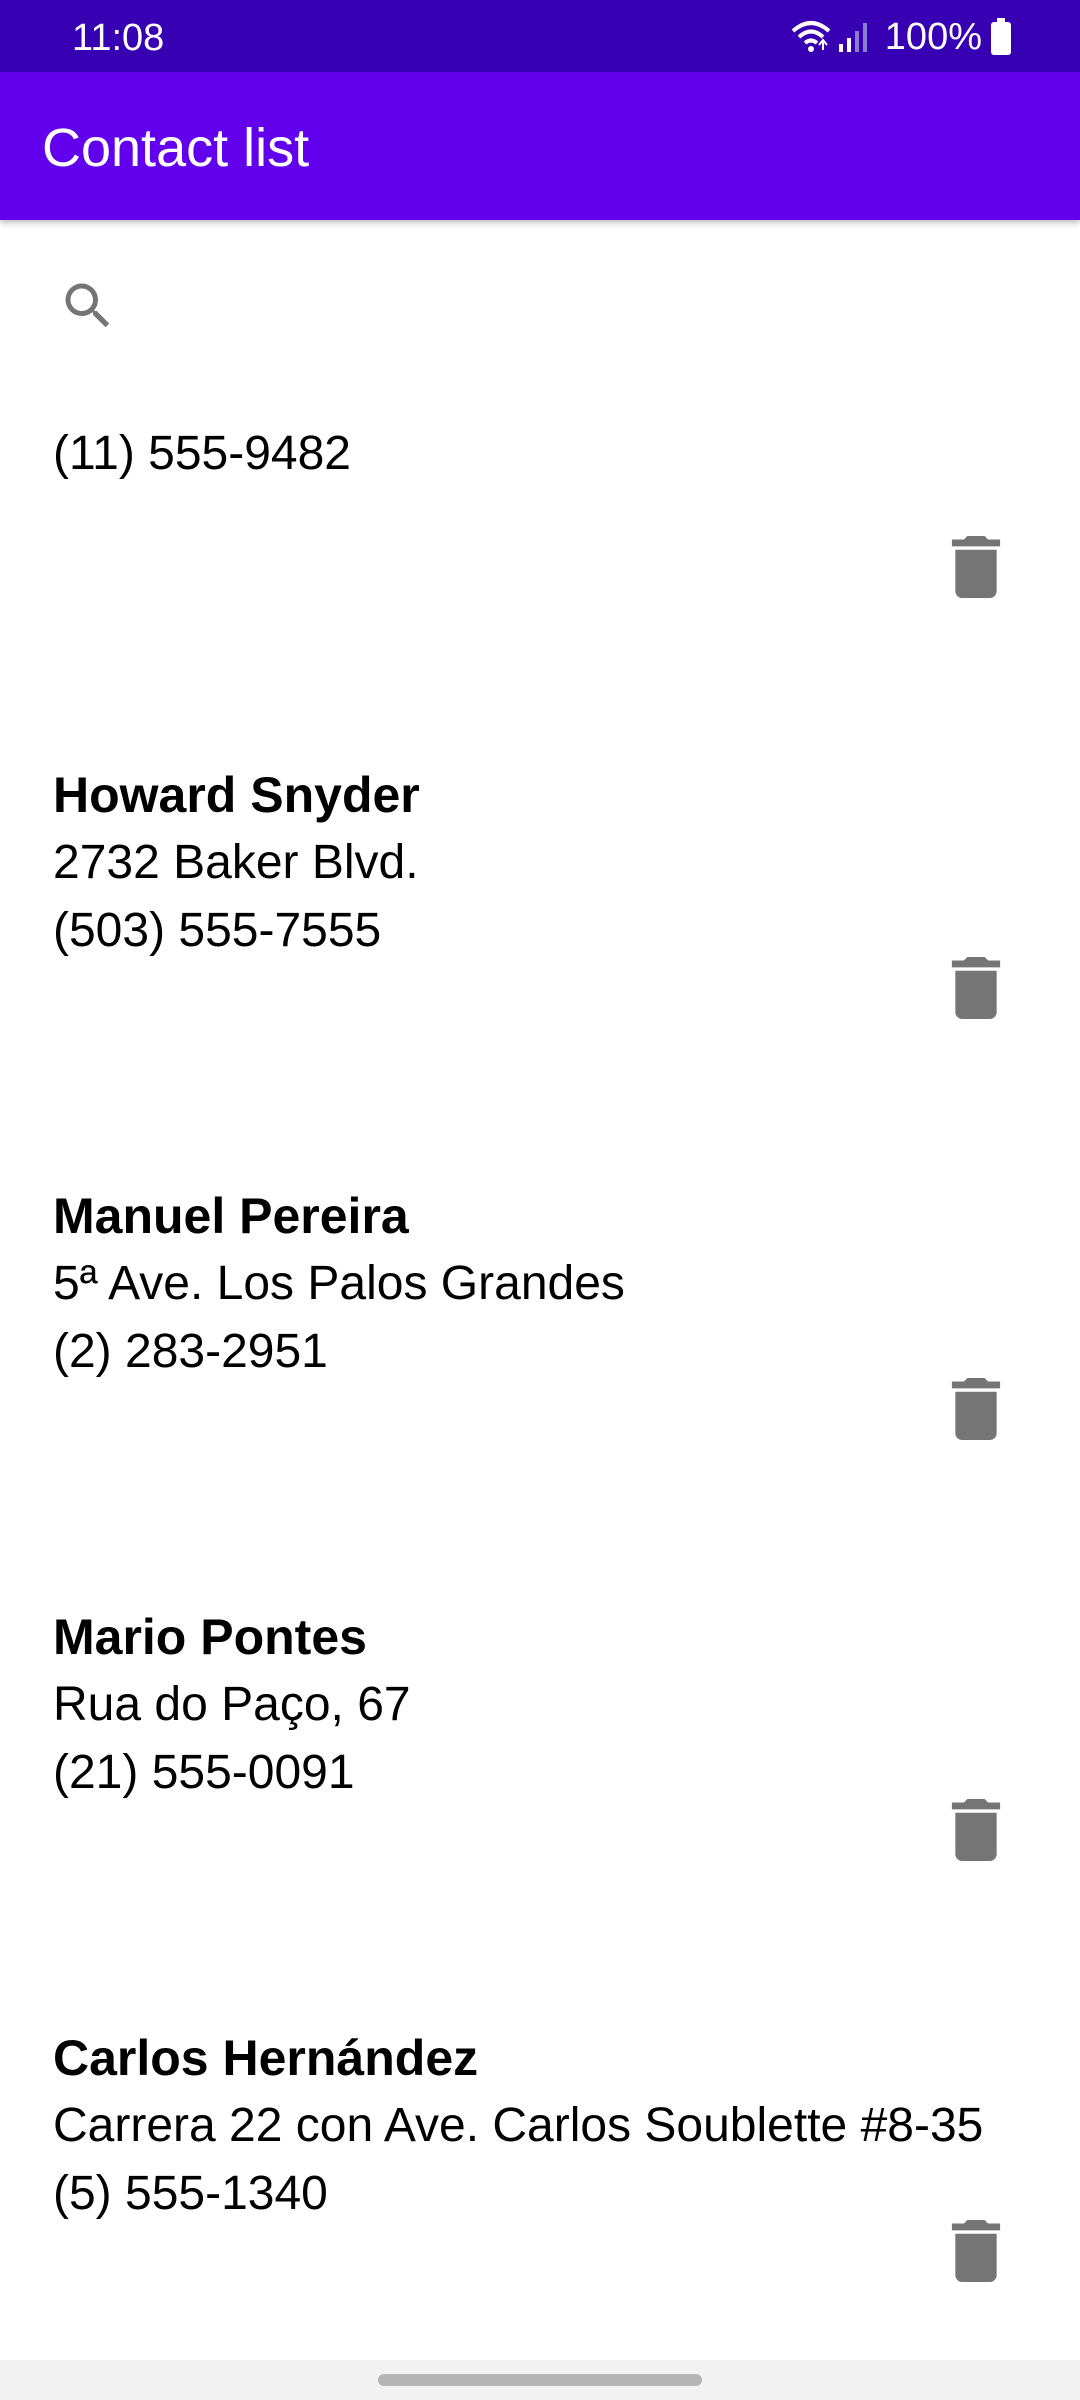 The width and height of the screenshot is (1080, 2400). What do you see at coordinates (217, 930) in the screenshot?
I see `contact-phone: (503) 555-7555` at bounding box center [217, 930].